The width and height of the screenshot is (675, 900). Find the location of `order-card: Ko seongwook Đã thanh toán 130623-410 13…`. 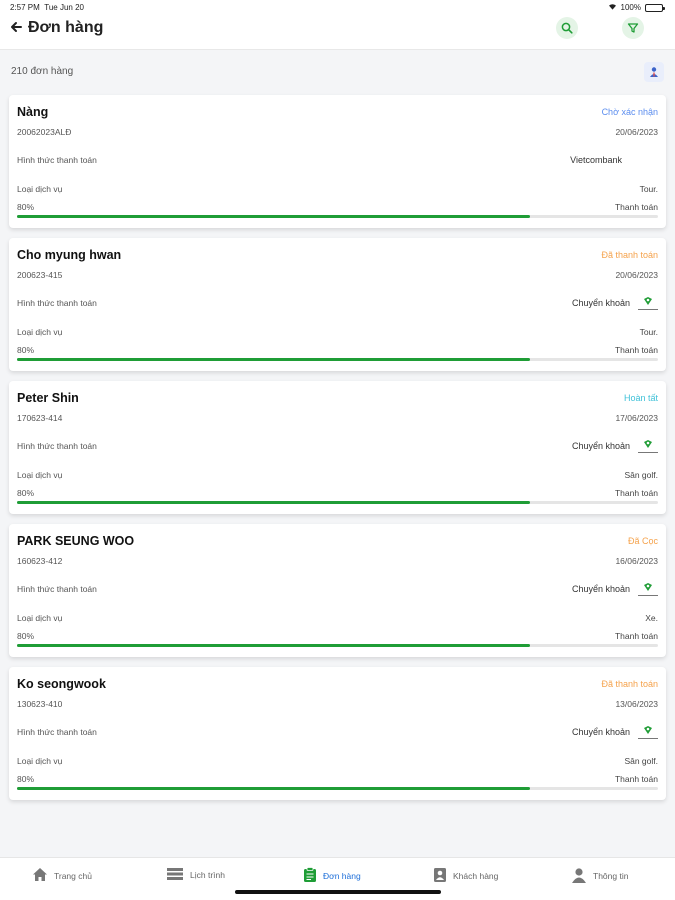

order-card: Ko seongwook Đã thanh toán 130623-410 13… is located at coordinates (337, 733).